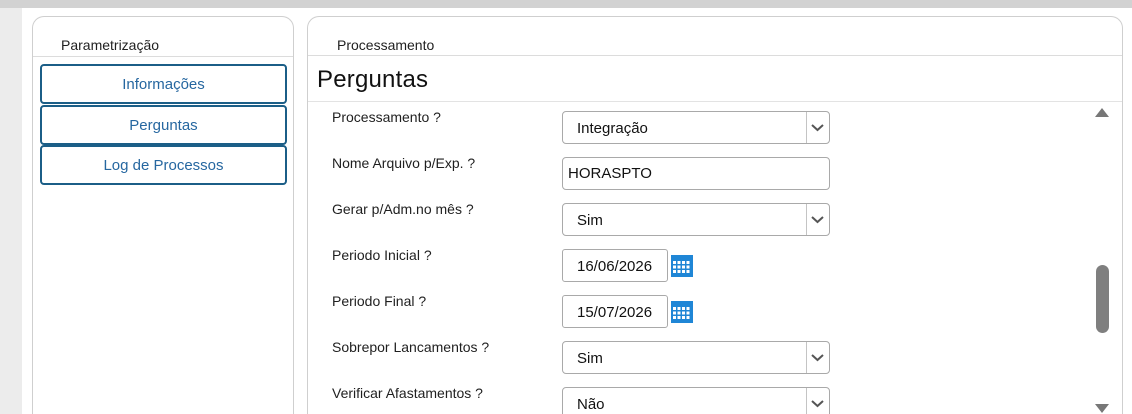  I want to click on tab-title: Processamento, so click(715, 36).